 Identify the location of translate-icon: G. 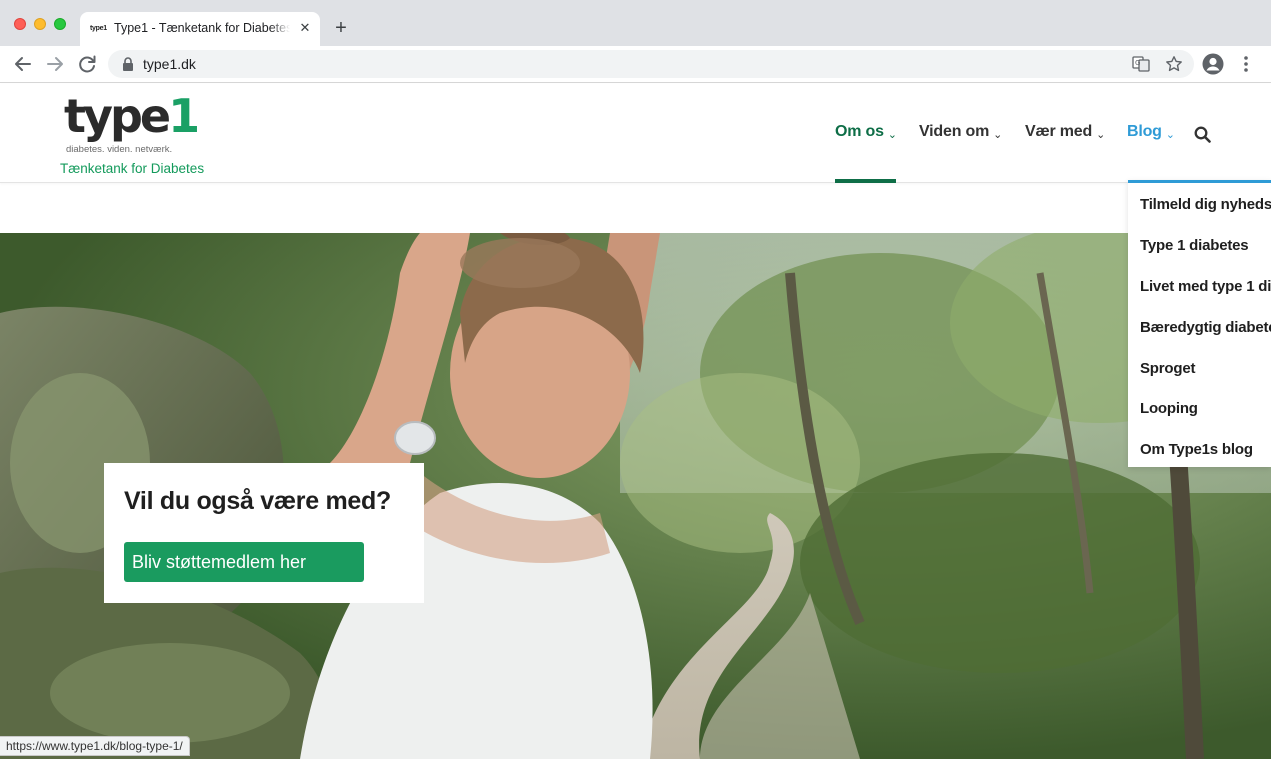
(1141, 64).